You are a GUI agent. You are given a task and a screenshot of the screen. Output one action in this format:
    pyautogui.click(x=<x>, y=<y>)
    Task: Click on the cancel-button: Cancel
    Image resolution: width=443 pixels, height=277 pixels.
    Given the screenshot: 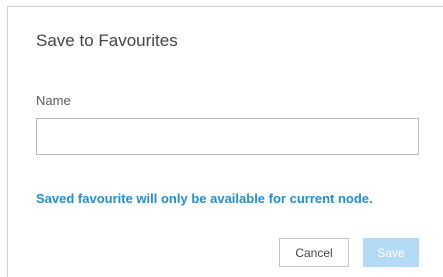 What is the action you would take?
    pyautogui.click(x=314, y=252)
    